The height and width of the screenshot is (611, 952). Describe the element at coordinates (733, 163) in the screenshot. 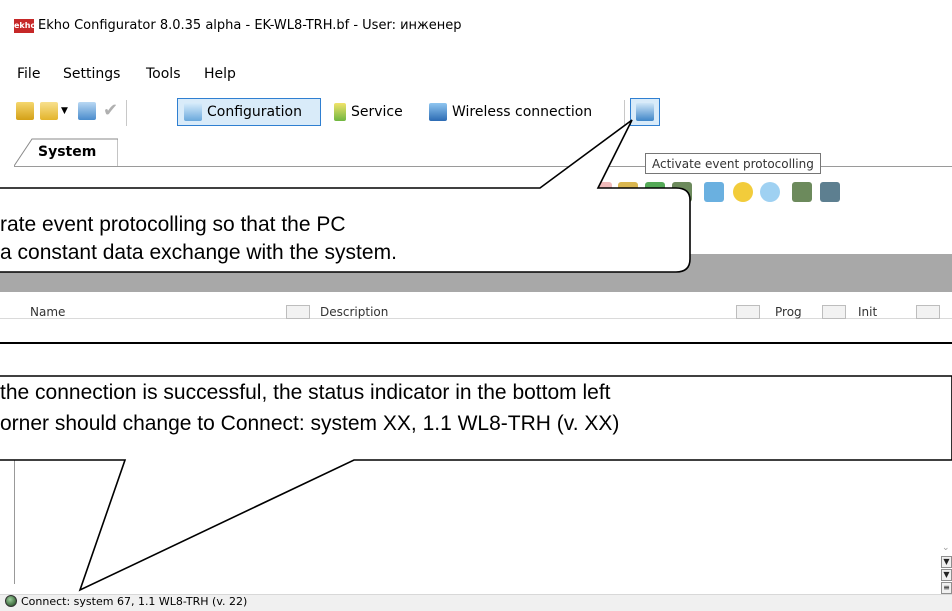

I see `tooltip: Activate event protocolling` at that location.